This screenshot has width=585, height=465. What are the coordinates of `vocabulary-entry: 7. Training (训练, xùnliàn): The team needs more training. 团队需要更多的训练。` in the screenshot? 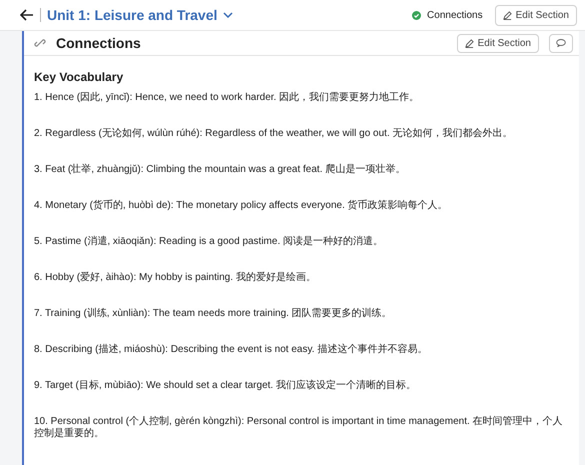 It's located at (213, 314).